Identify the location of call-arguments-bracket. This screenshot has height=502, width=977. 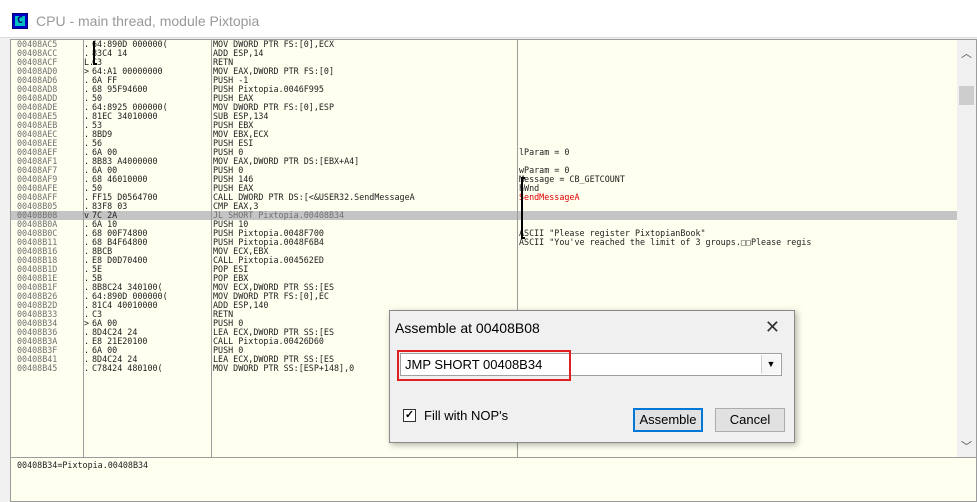
(523, 208).